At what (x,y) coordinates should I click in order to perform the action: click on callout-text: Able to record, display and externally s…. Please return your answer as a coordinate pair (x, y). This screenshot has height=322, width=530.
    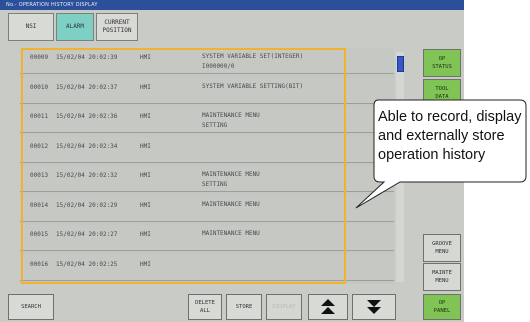
    Looking at the image, I should click on (450, 136).